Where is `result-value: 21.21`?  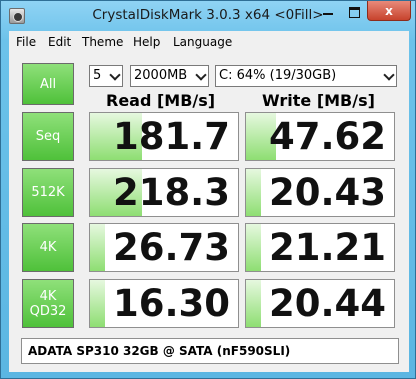
result-value: 21.21 is located at coordinates (327, 247).